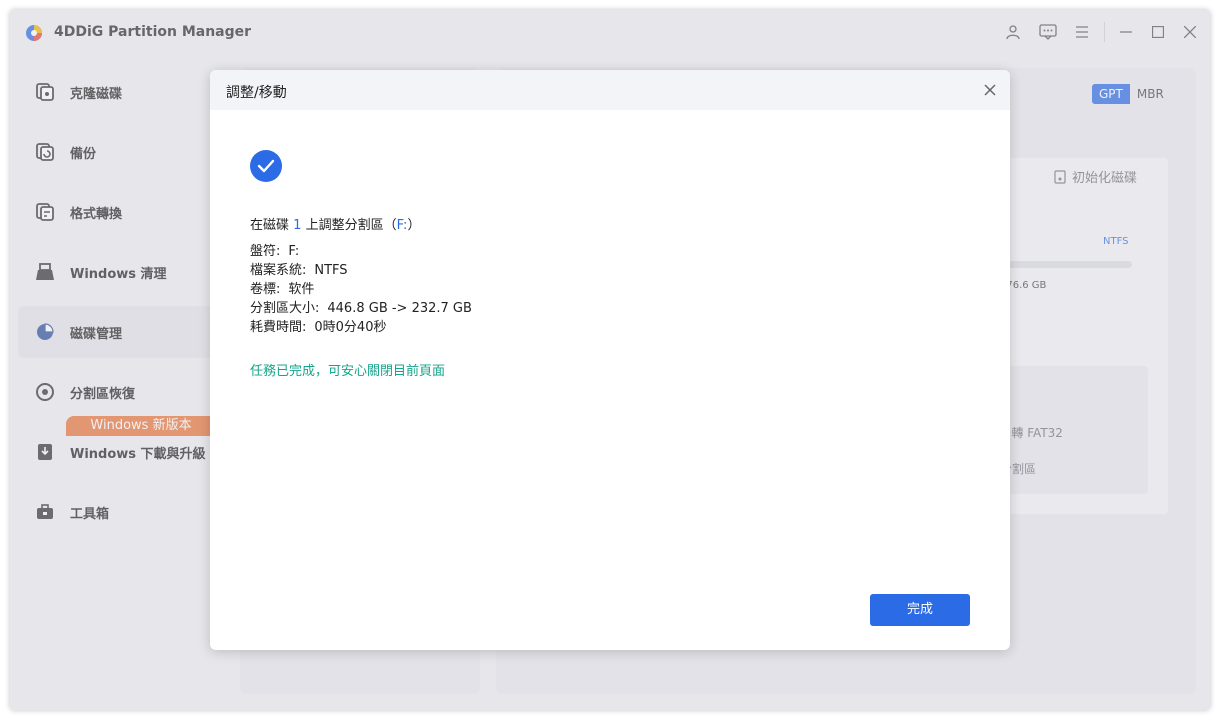 The width and height of the screenshot is (1220, 720). Describe the element at coordinates (610, 90) in the screenshot. I see `dialog-header: 調整/移動` at that location.